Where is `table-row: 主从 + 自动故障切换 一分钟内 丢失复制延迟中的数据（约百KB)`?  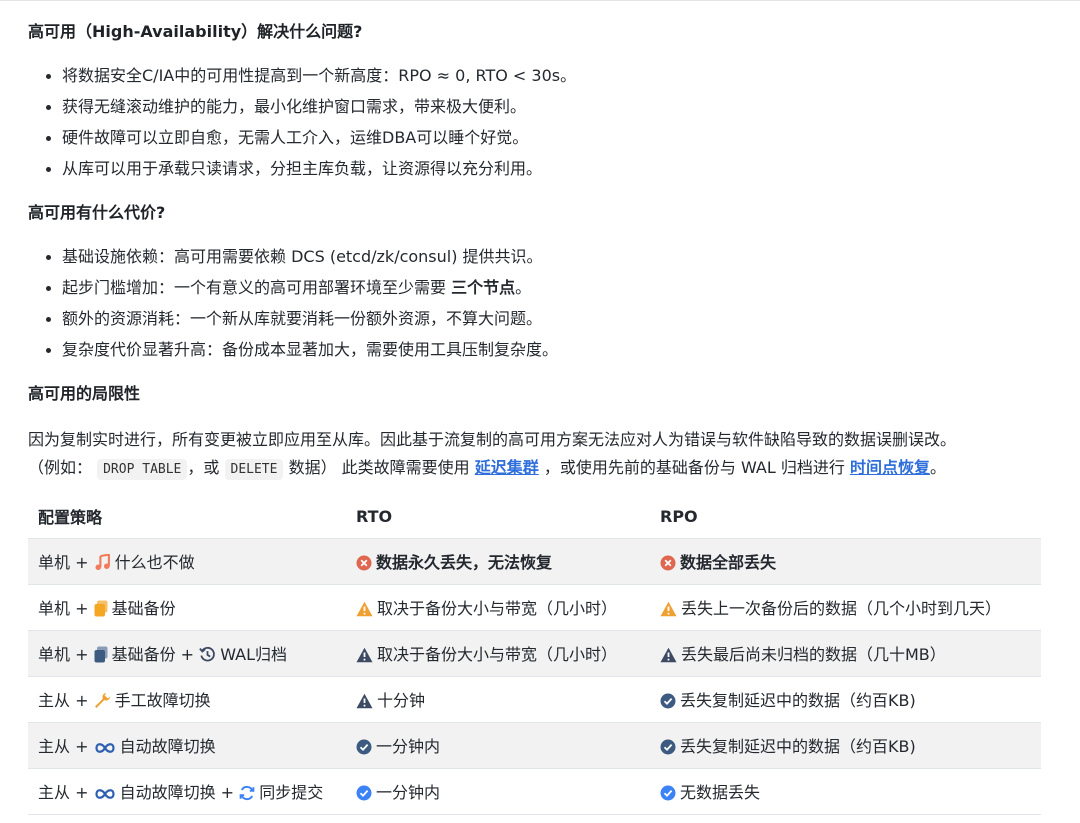
table-row: 主从 + 自动故障切换 一分钟内 丢失复制延迟中的数据（约百KB) is located at coordinates (534, 745).